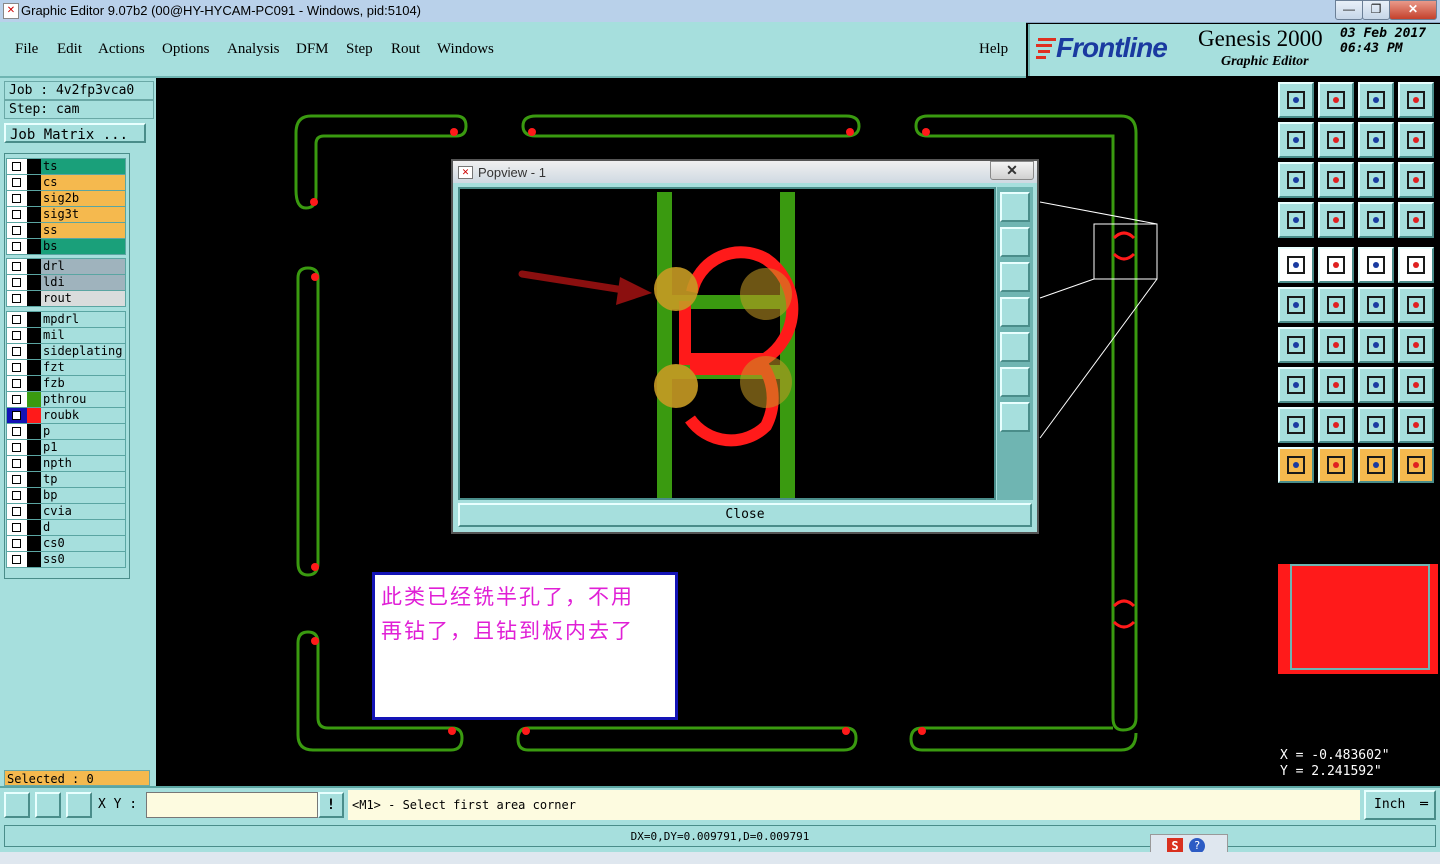 This screenshot has height=864, width=1440. What do you see at coordinates (1296, 305) in the screenshot?
I see `connect-icon` at bounding box center [1296, 305].